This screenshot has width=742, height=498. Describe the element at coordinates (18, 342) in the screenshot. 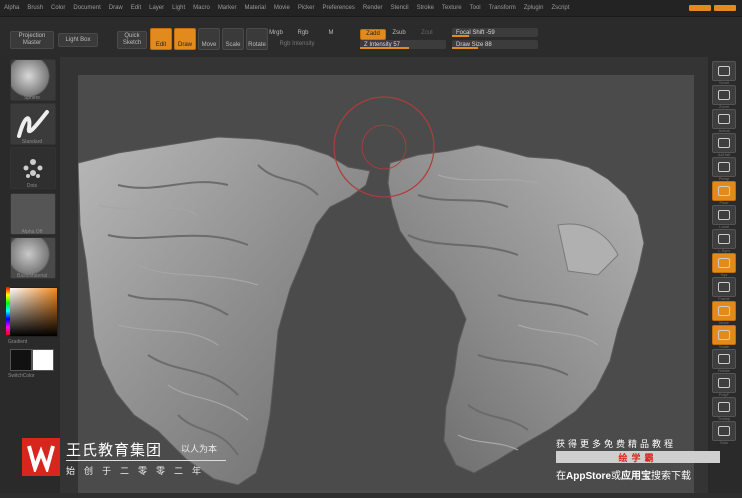

I see `gradient-label: Gradient` at that location.